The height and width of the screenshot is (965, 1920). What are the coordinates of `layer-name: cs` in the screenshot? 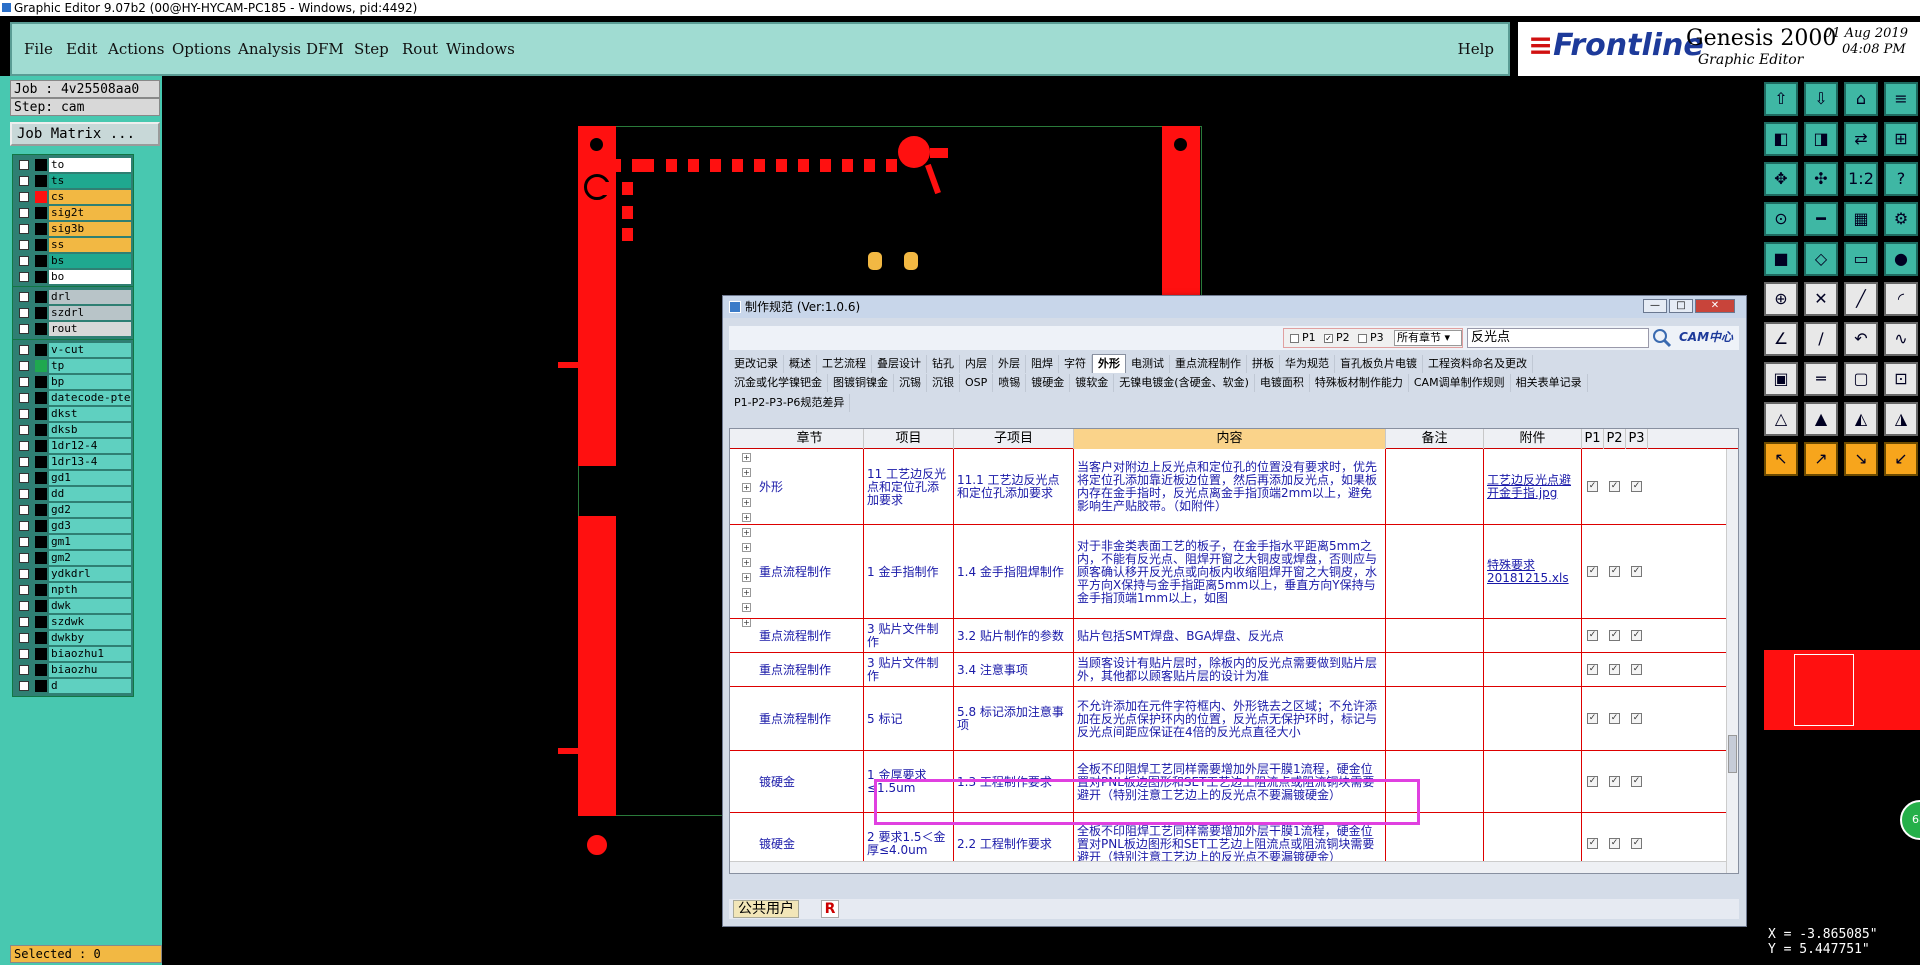 It's located at (90, 197).